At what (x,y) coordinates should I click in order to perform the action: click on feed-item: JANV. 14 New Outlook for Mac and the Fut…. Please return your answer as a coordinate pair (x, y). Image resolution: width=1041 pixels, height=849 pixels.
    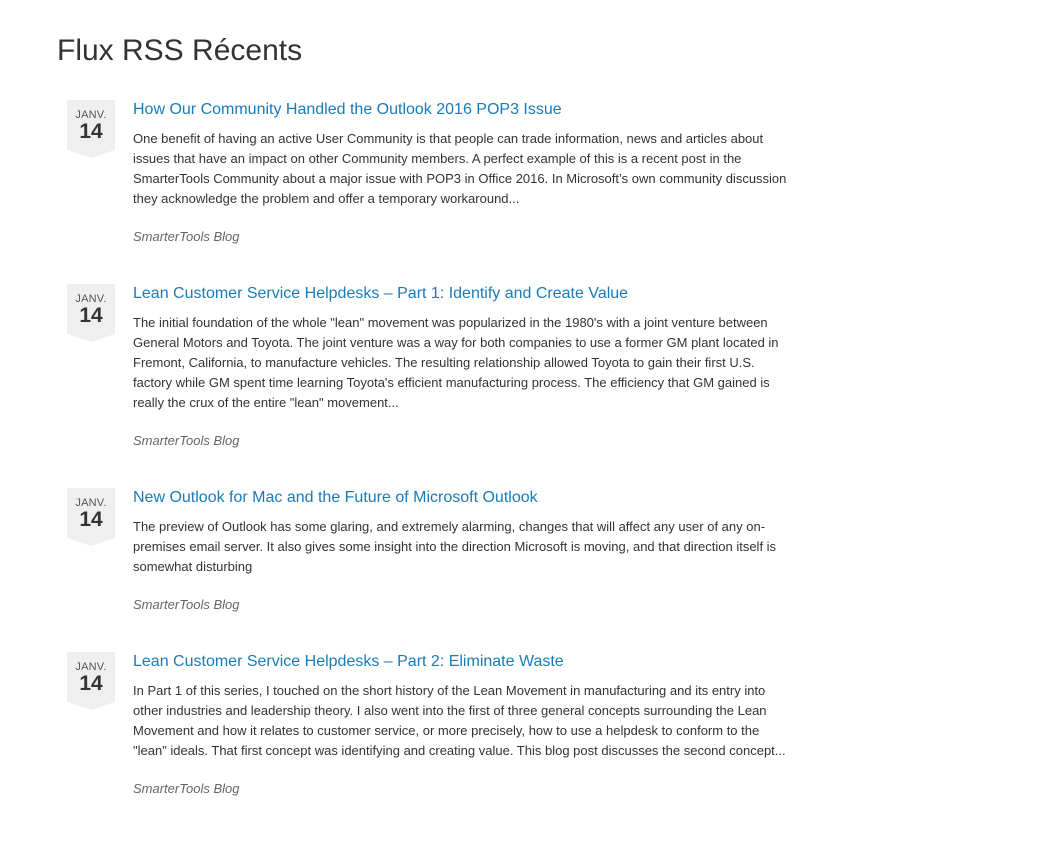
    Looking at the image, I should click on (425, 551).